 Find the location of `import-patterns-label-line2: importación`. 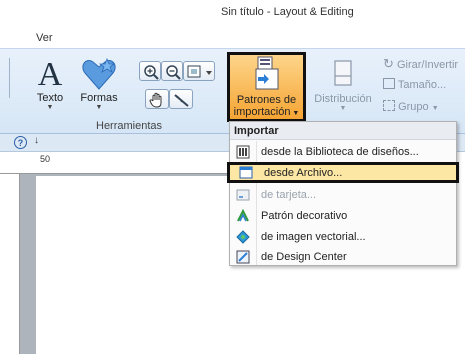

import-patterns-label-line2: importación is located at coordinates (262, 112).